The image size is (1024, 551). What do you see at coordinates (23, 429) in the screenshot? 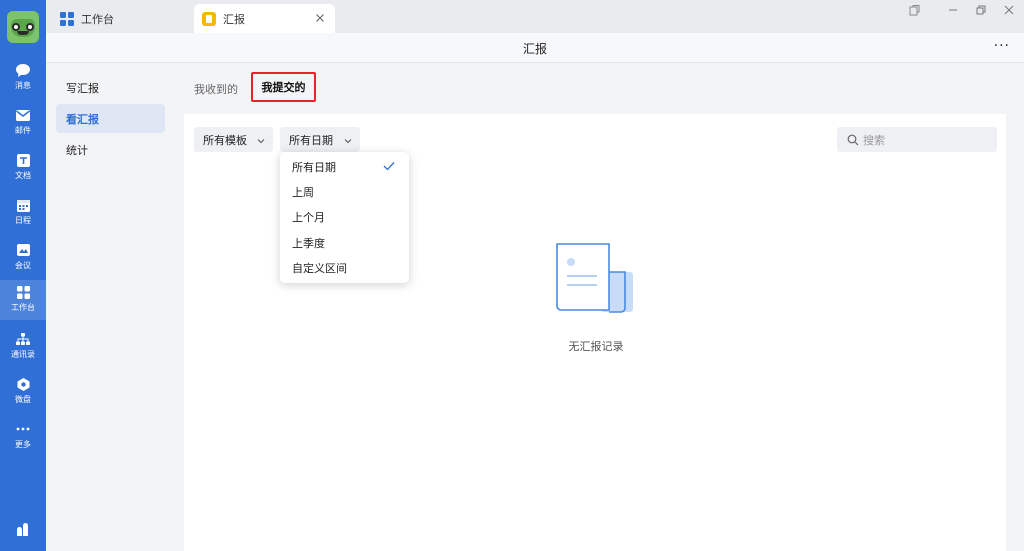
I see `more-dots-icon` at bounding box center [23, 429].